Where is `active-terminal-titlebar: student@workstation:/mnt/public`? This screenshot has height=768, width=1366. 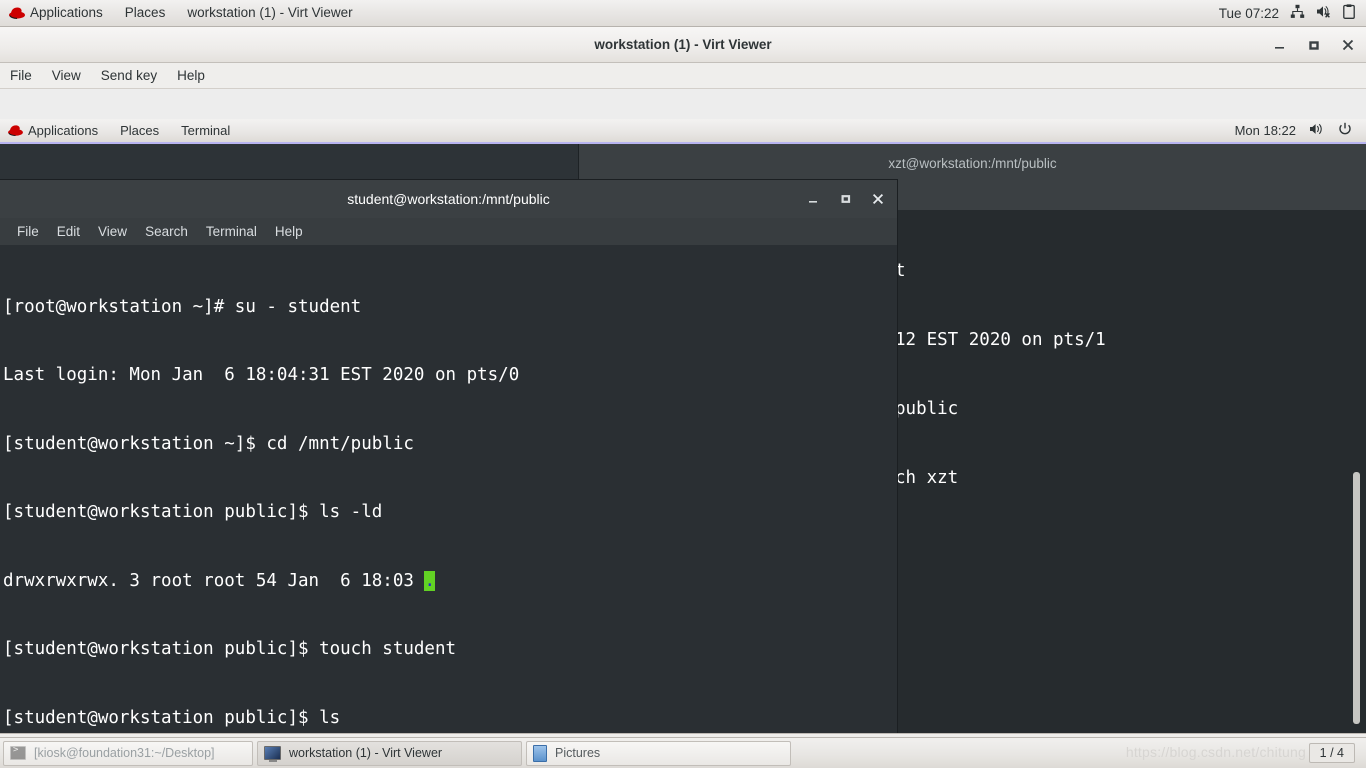
active-terminal-titlebar: student@workstation:/mnt/public is located at coordinates (448, 199).